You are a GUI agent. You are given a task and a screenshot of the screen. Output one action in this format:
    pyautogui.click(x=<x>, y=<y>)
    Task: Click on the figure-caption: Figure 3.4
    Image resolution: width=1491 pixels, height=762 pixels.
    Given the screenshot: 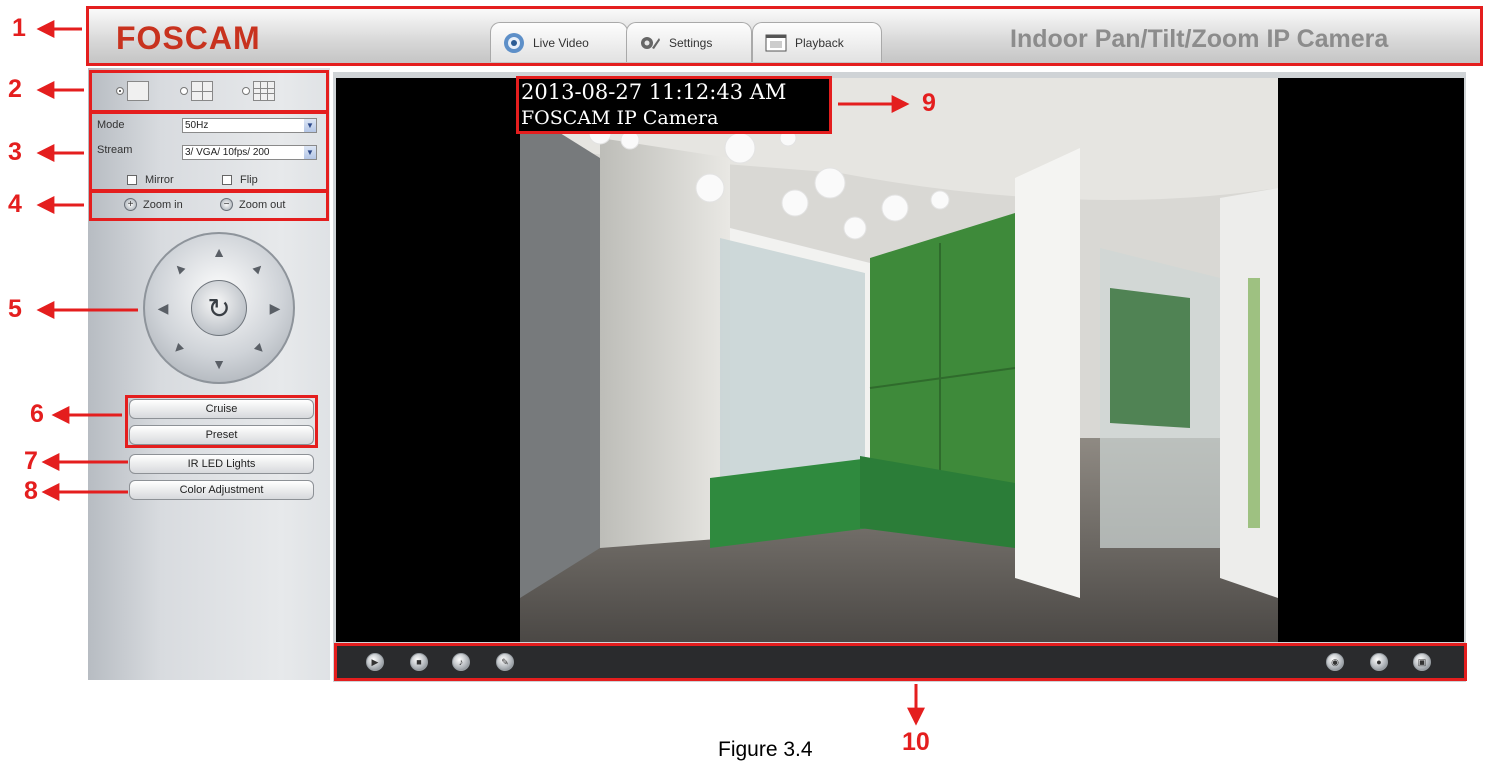 What is the action you would take?
    pyautogui.click(x=765, y=749)
    